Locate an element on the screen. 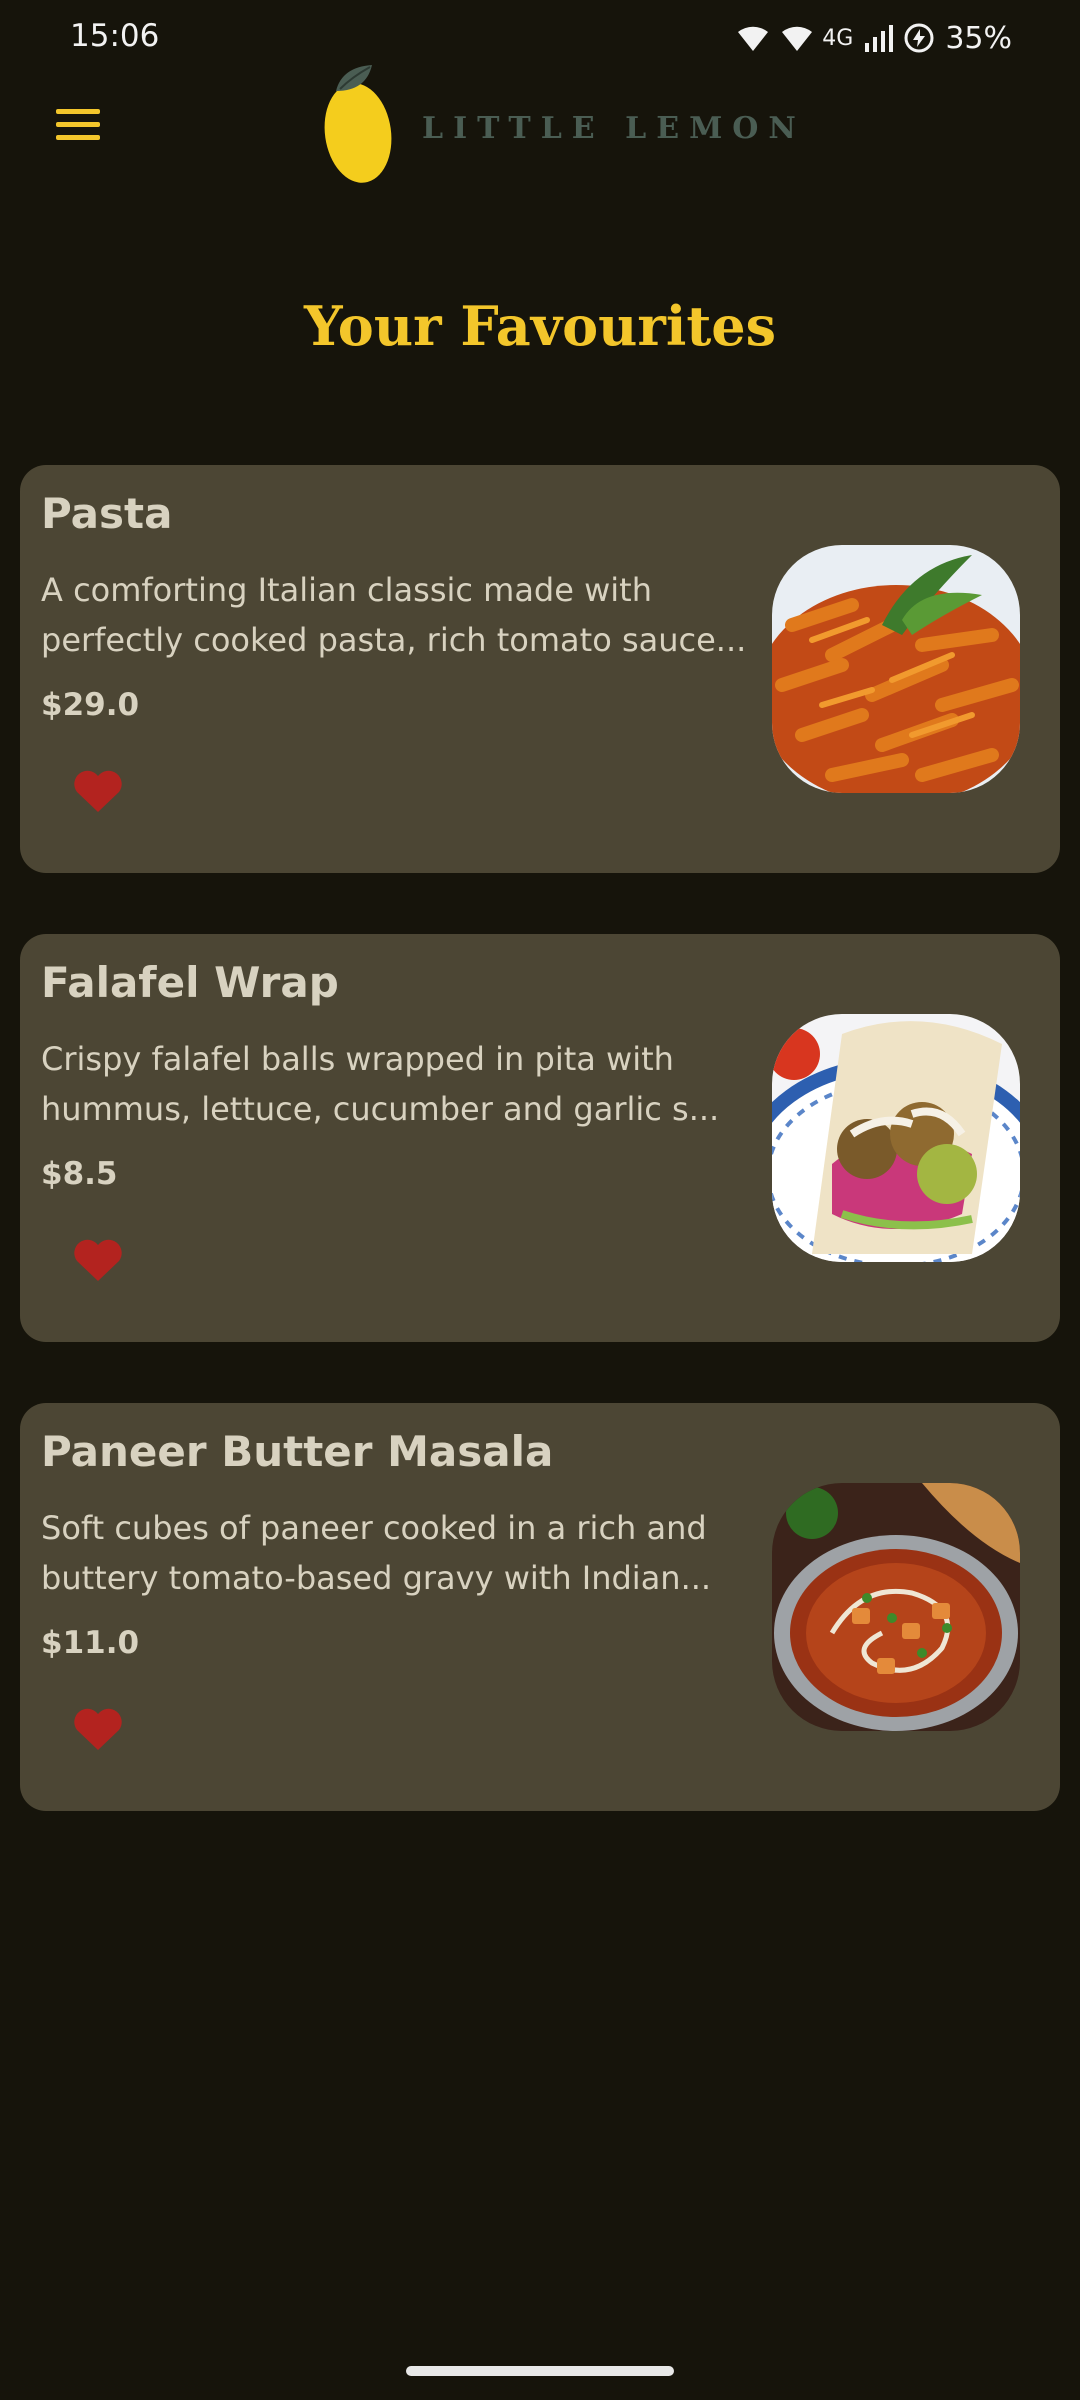 The height and width of the screenshot is (2400, 1080). status-icons: 4G 35% is located at coordinates (874, 38).